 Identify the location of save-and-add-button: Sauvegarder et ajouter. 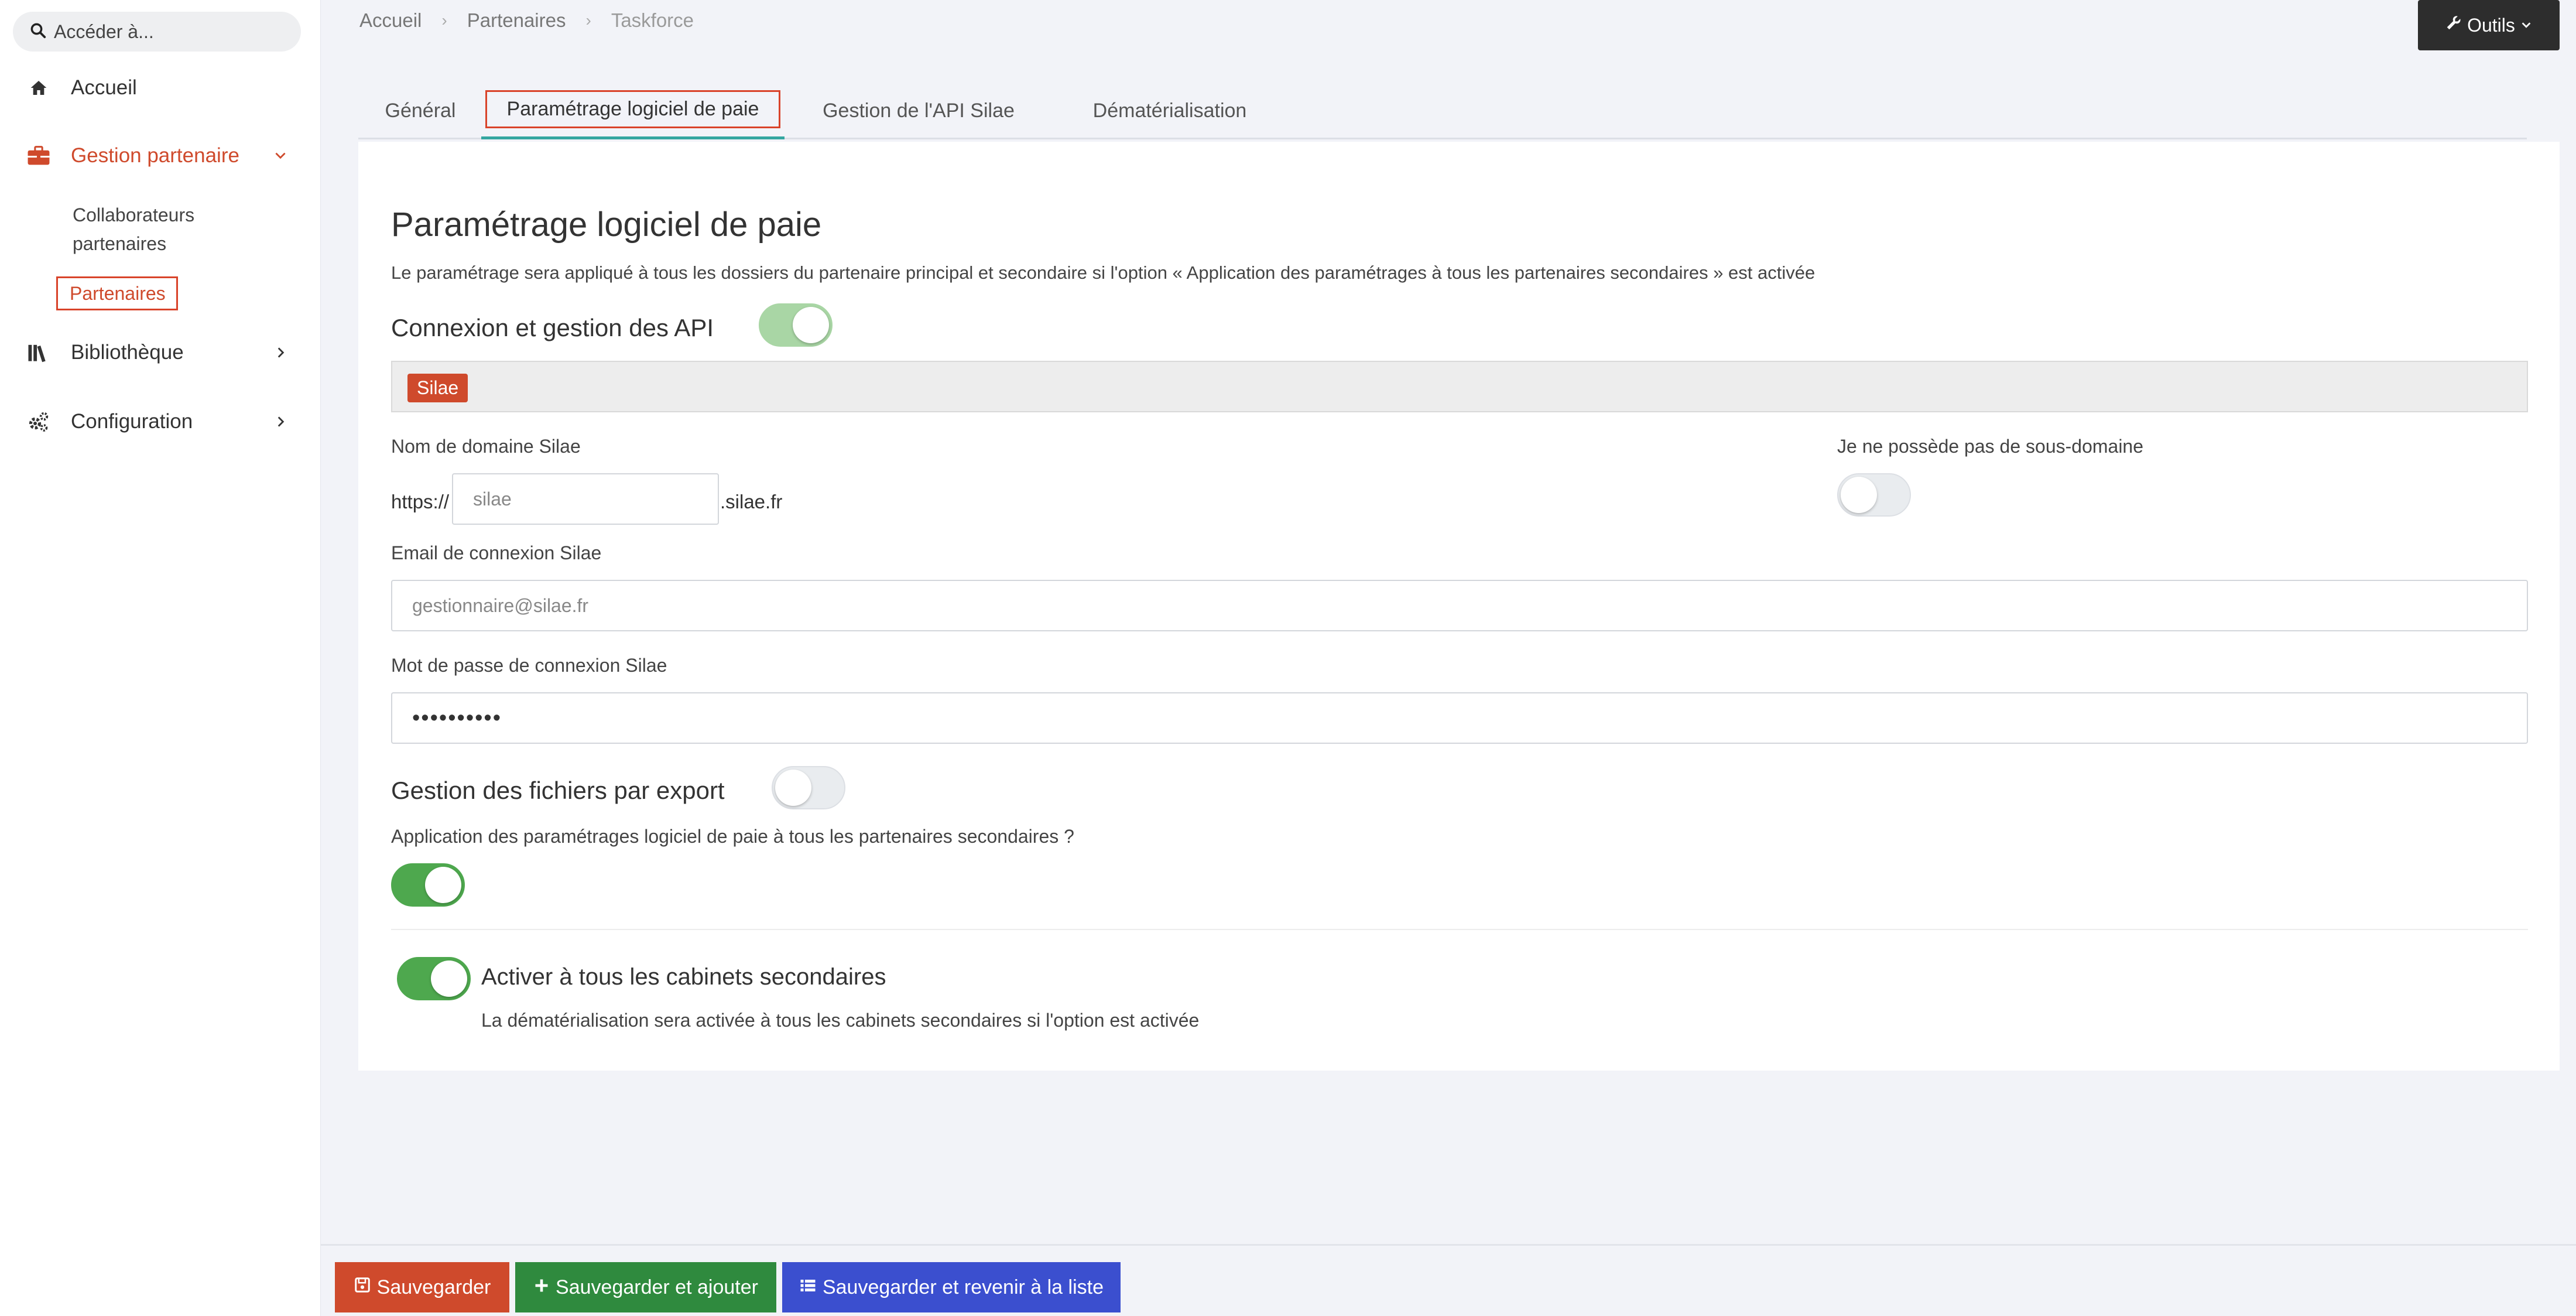
(645, 1287).